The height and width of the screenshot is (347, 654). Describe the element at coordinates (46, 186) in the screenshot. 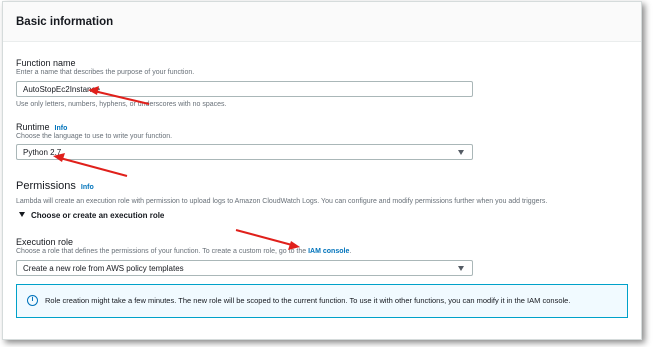

I see `permissions-title: Permissions` at that location.